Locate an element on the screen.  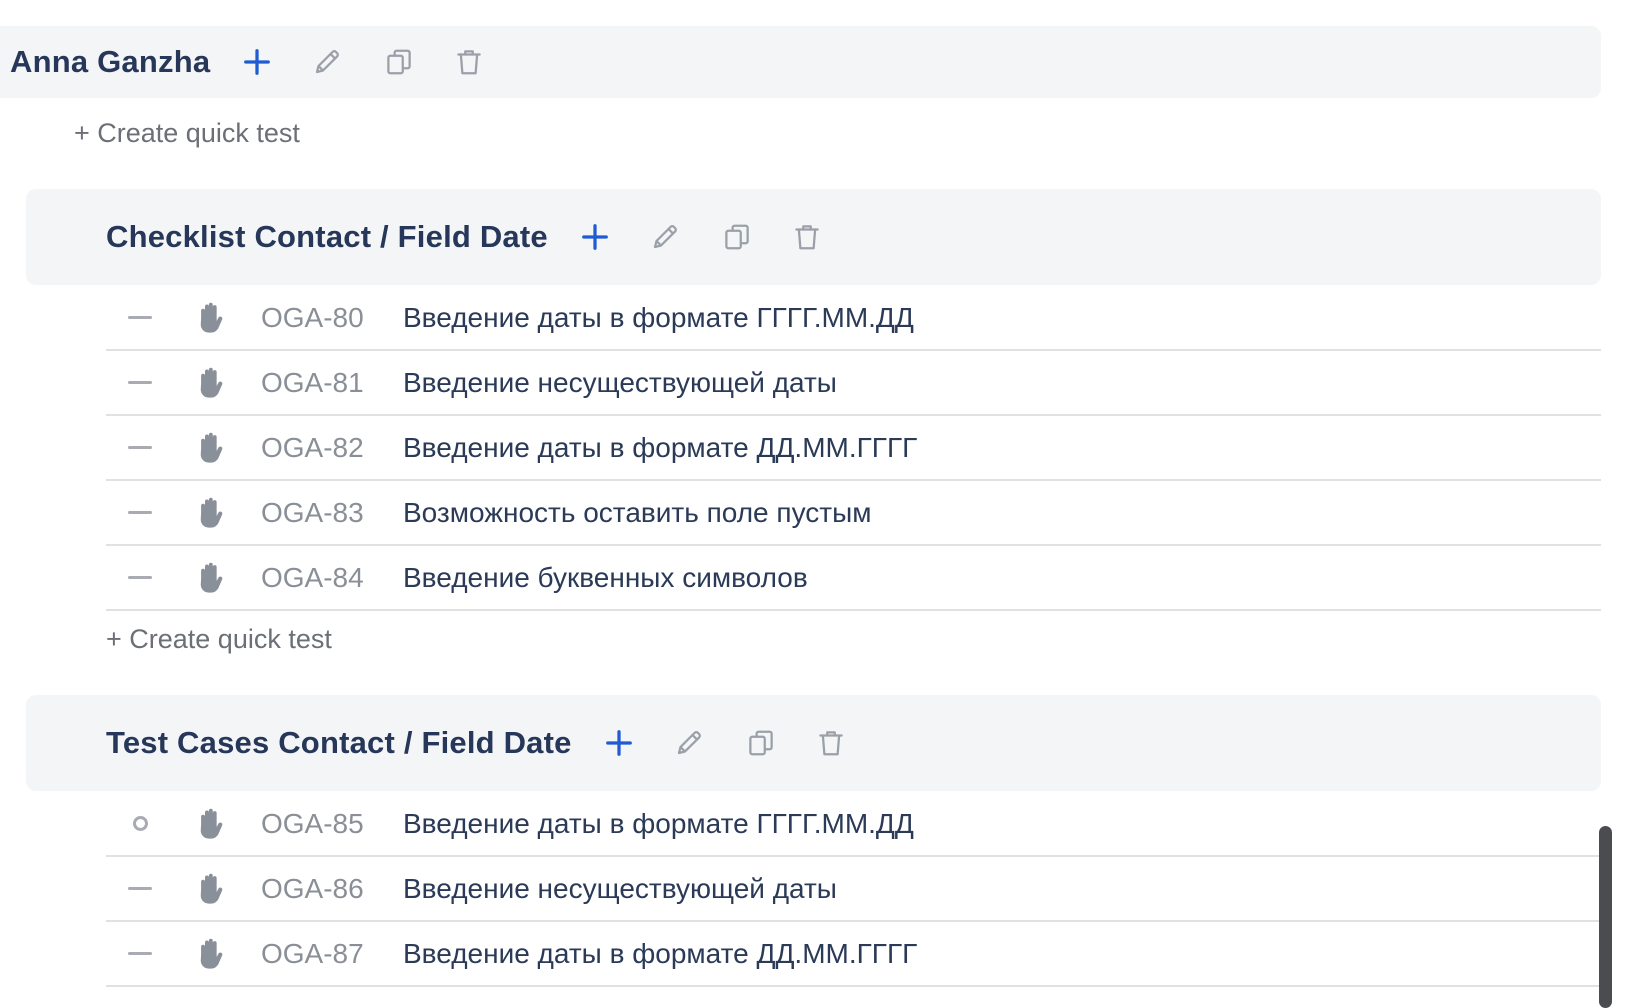
case-key: OGA-84 is located at coordinates (312, 578).